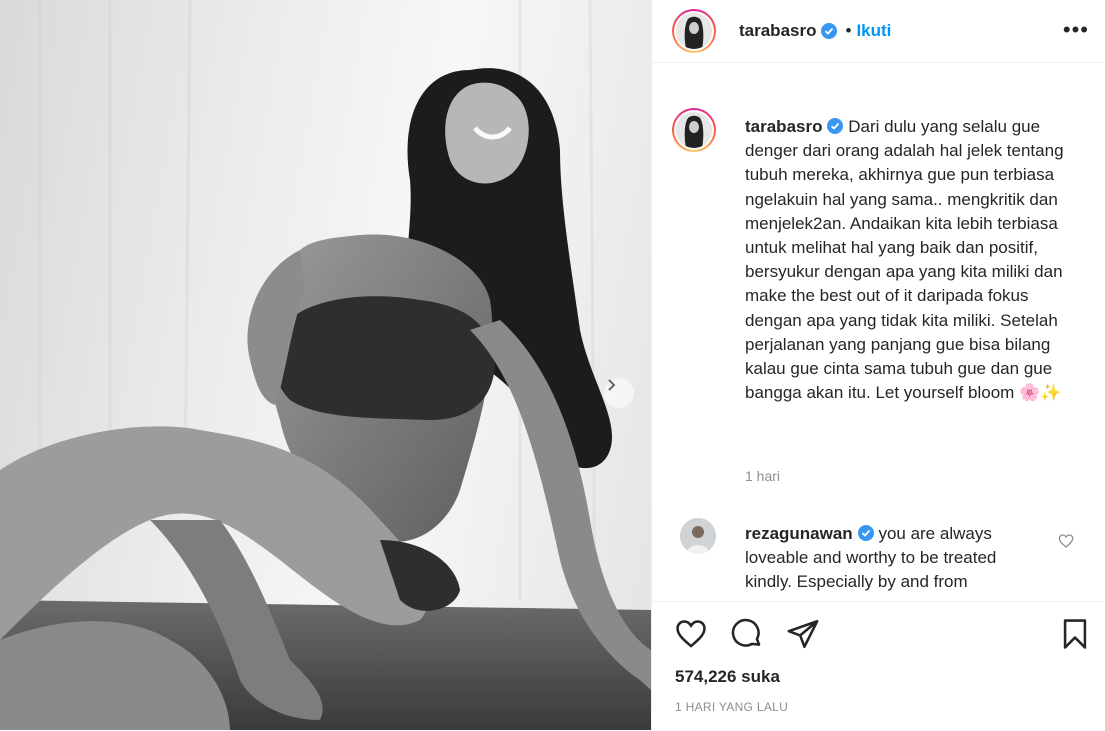 This screenshot has width=1105, height=731. I want to click on likes-count: 574,226 suka, so click(727, 677).